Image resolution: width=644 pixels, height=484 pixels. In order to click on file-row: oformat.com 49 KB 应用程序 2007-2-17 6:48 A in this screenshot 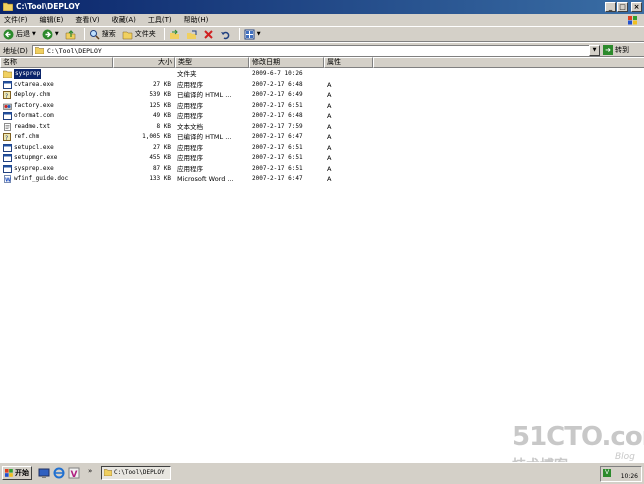, I will do `click(200, 116)`.